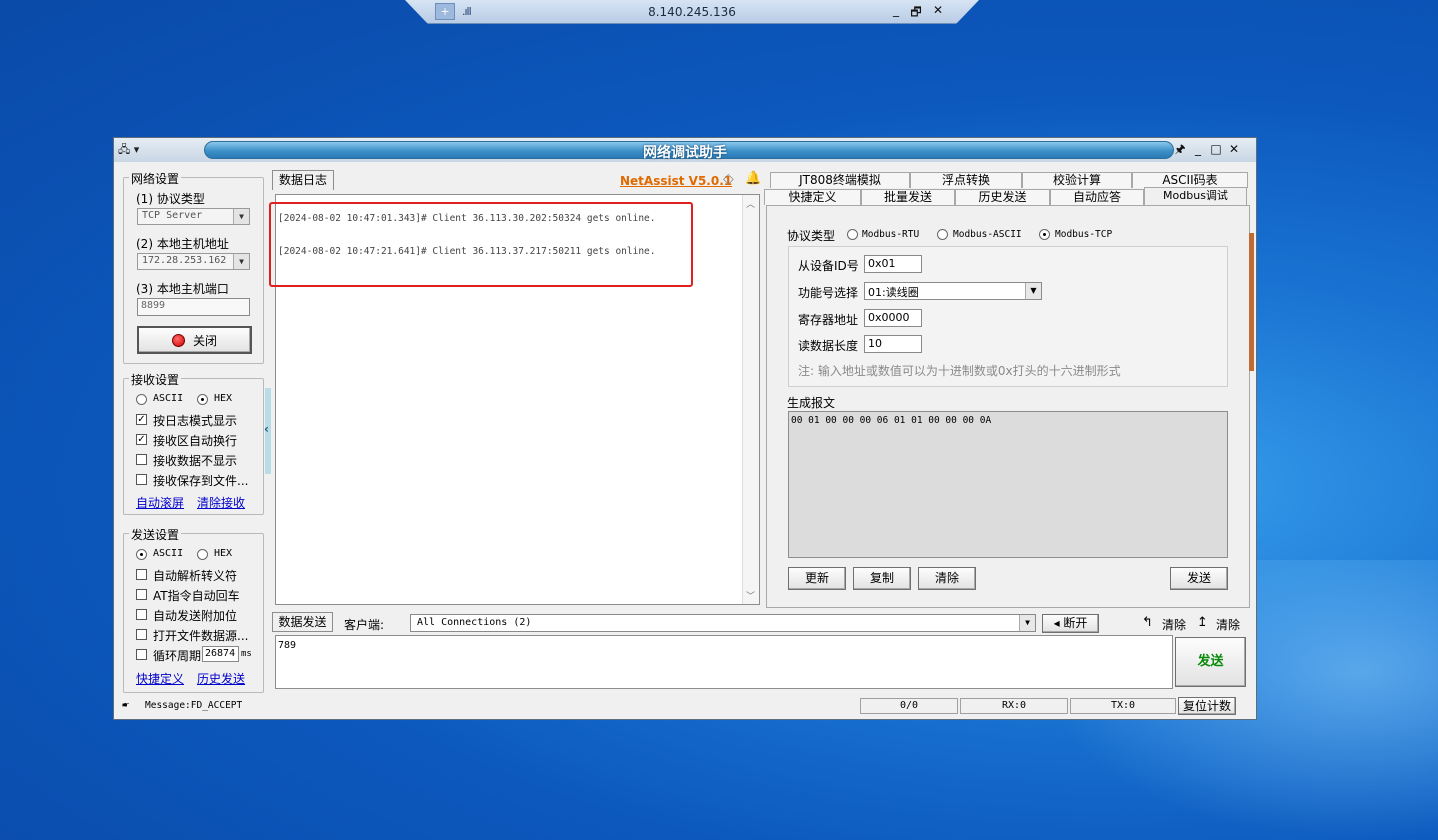 This screenshot has height=840, width=1438. Describe the element at coordinates (908, 197) in the screenshot. I see `tab-batch-send: 批量发送` at that location.